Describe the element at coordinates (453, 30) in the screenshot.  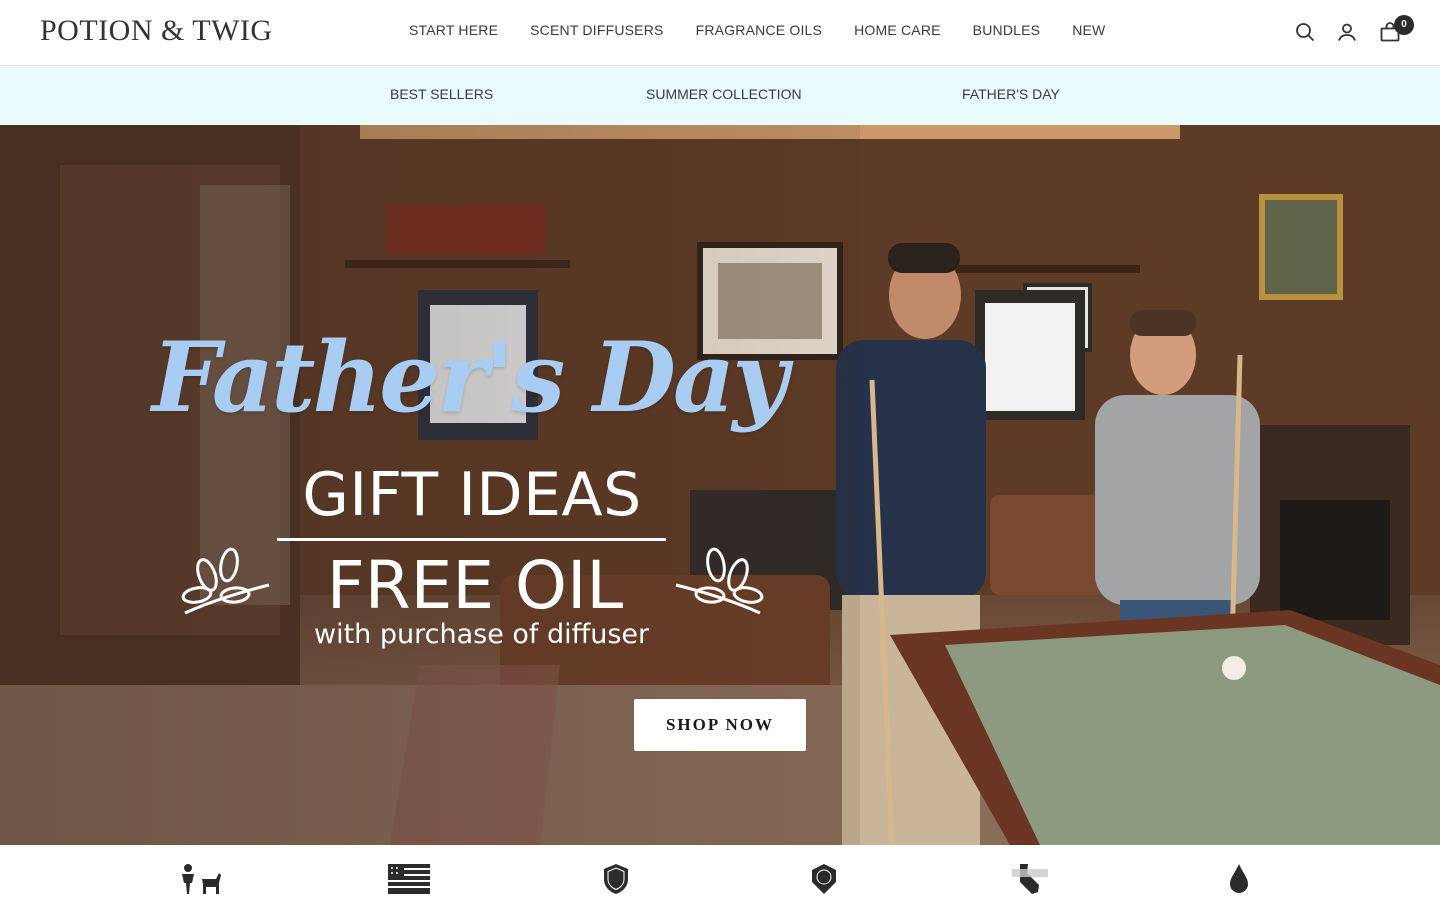
I see `nav-item-start-here: START HERE` at that location.